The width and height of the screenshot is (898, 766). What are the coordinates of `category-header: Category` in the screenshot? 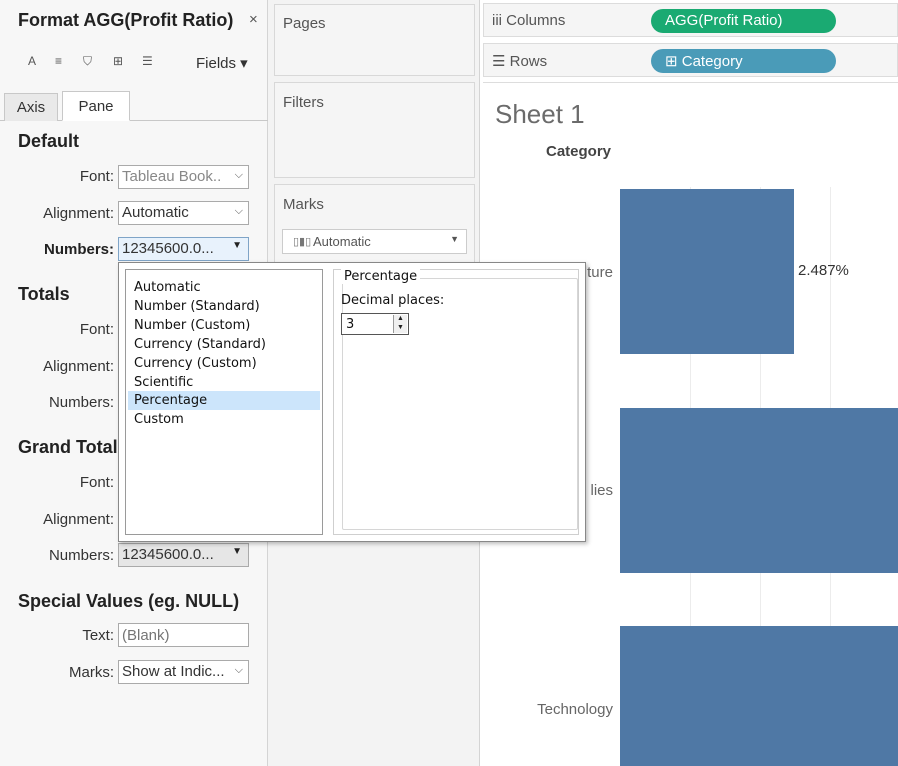 It's located at (578, 151).